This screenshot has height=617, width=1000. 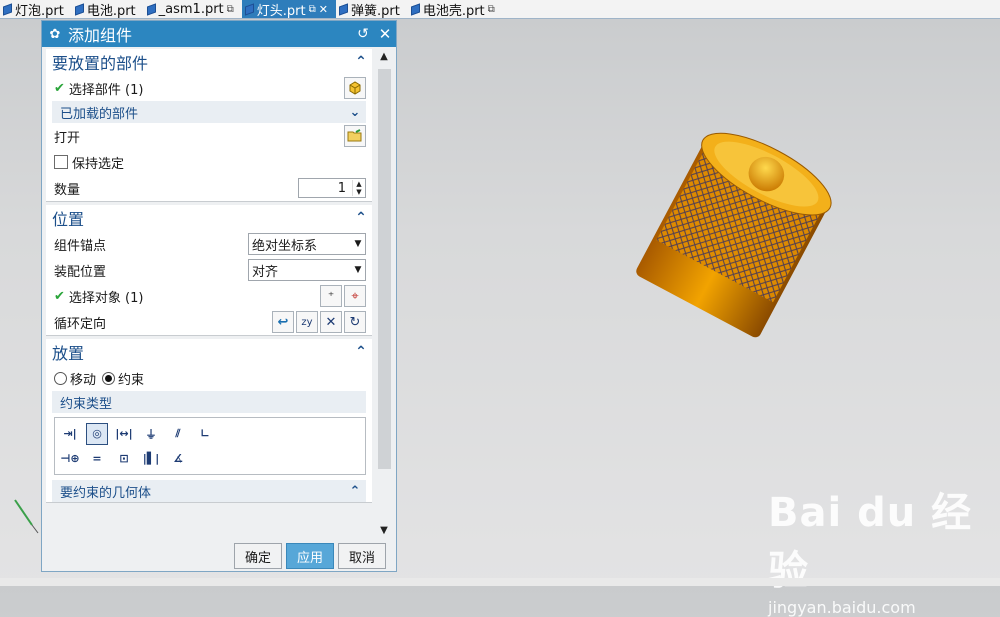 What do you see at coordinates (151, 459) in the screenshot?
I see `align-lock-icon: |▌|` at bounding box center [151, 459].